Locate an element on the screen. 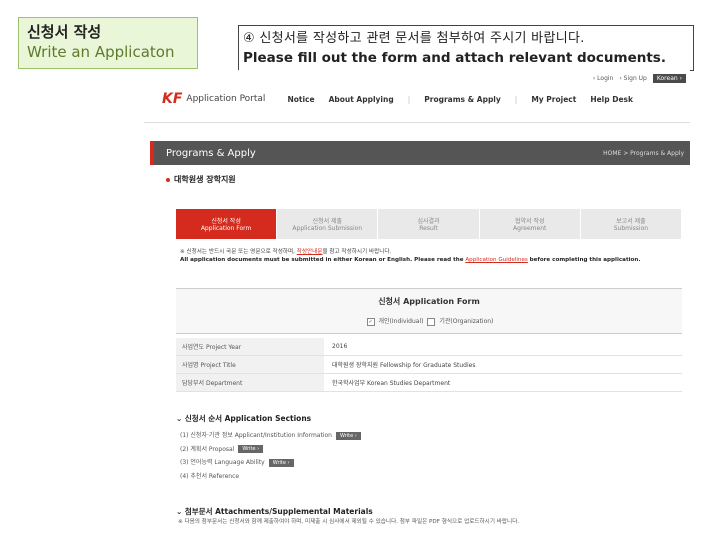  row-value: 2016 is located at coordinates (340, 346).